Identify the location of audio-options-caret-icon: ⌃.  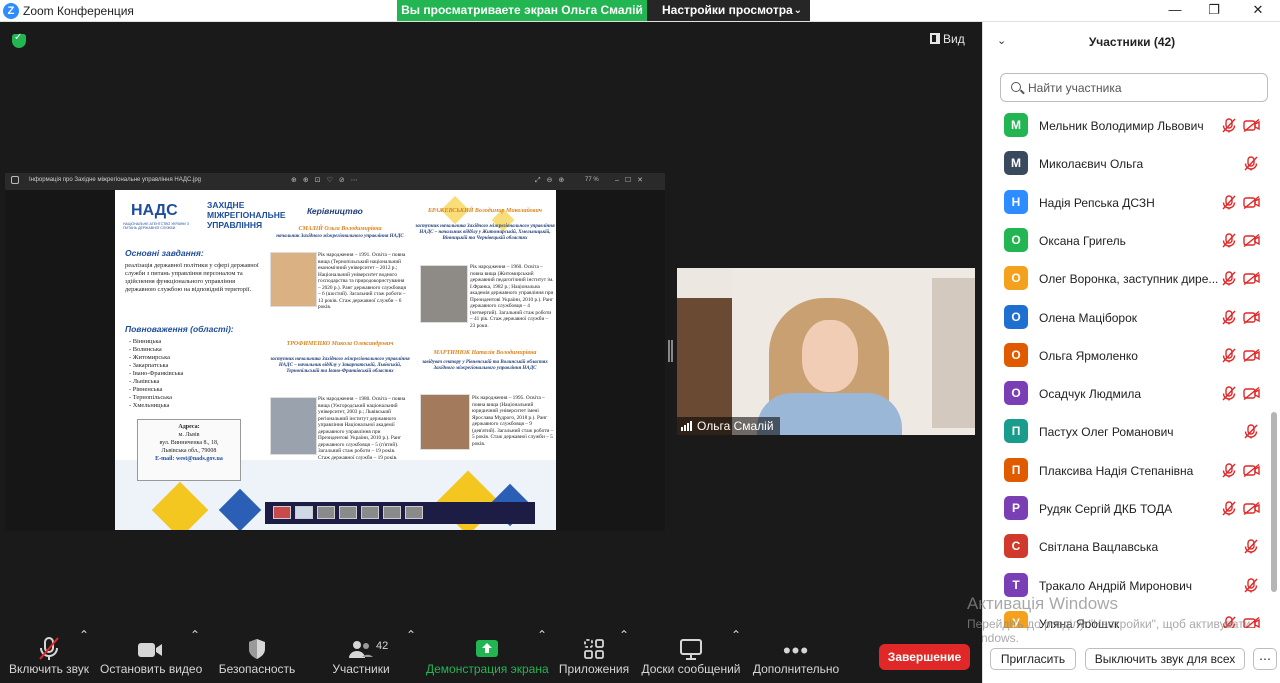
(84, 655).